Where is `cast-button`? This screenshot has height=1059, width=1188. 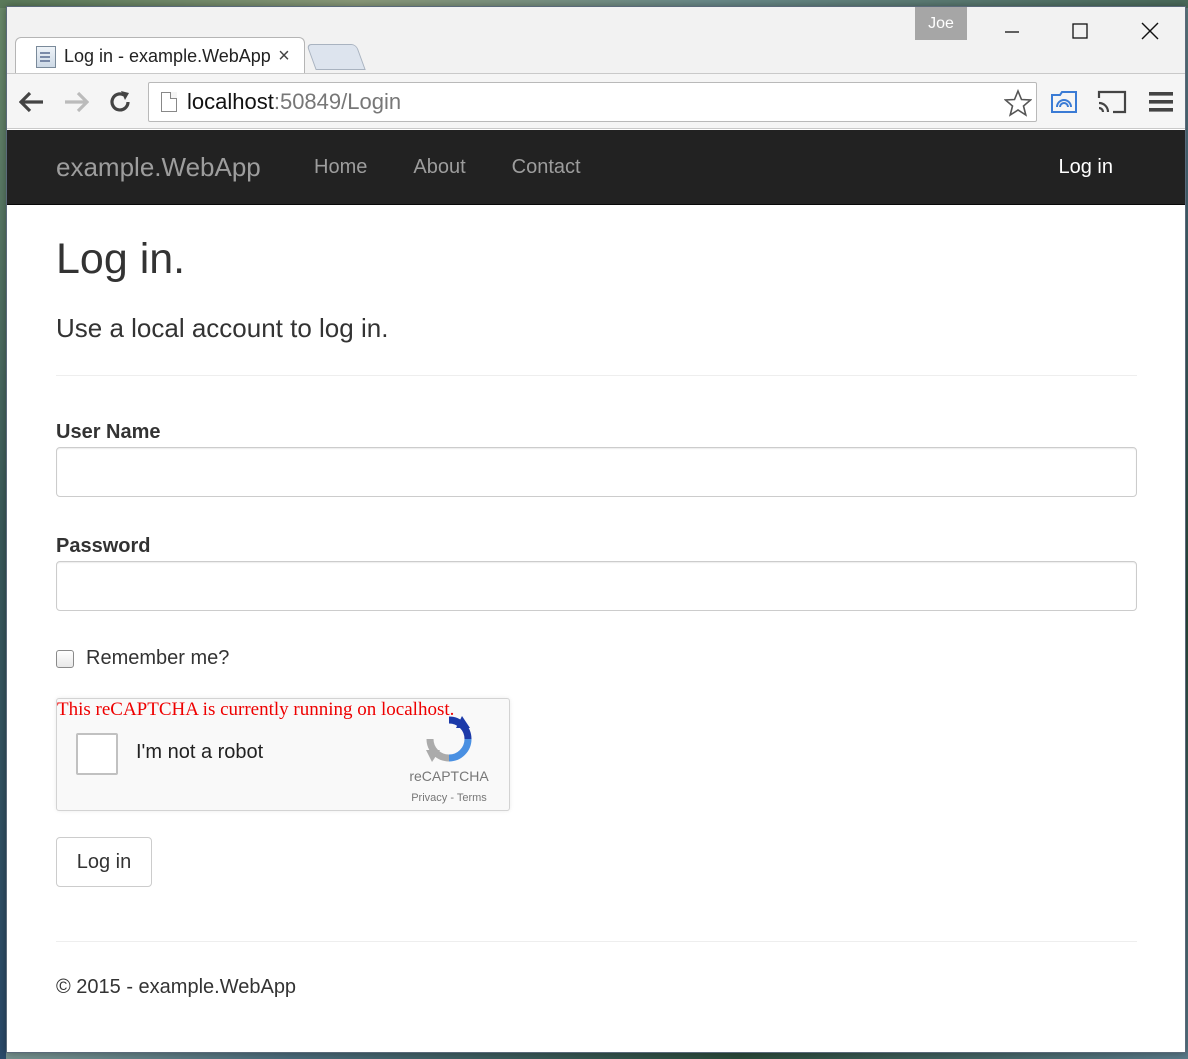
cast-button is located at coordinates (1112, 102).